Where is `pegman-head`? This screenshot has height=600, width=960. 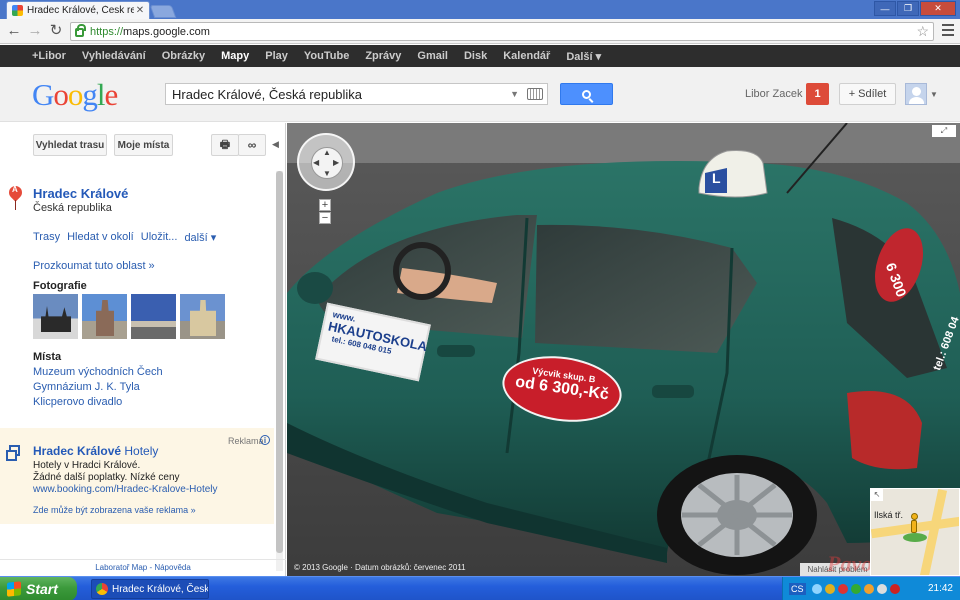 pegman-head is located at coordinates (914, 516).